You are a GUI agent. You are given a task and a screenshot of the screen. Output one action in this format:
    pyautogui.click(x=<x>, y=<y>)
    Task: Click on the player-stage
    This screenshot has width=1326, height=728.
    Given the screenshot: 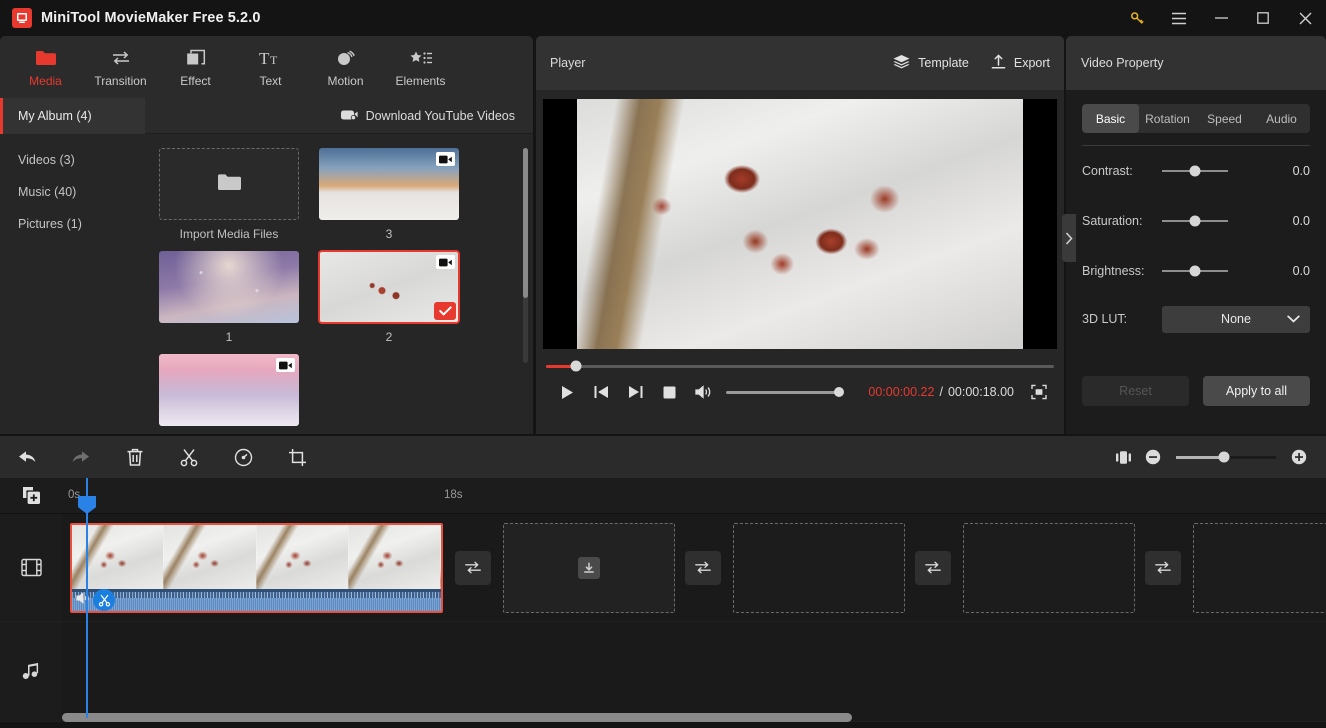 What is the action you would take?
    pyautogui.click(x=800, y=224)
    